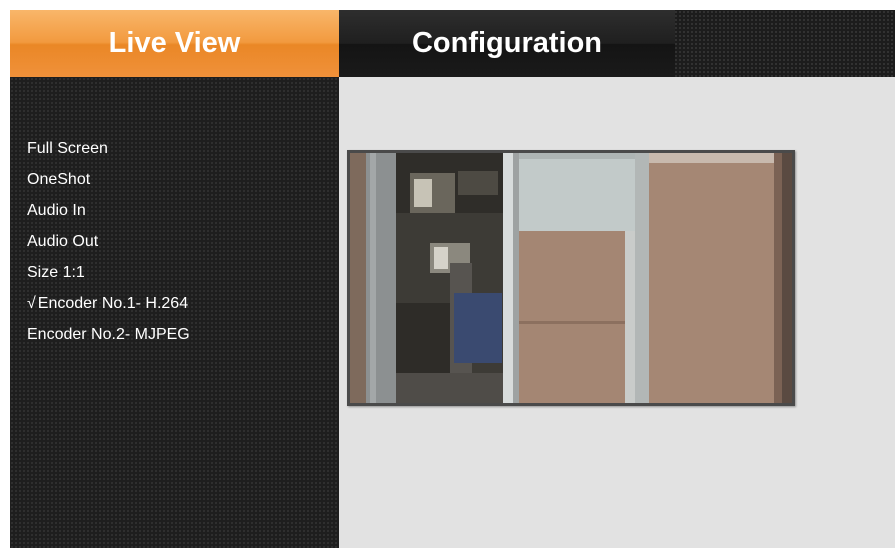 The height and width of the screenshot is (548, 895). Describe the element at coordinates (507, 43) in the screenshot. I see `tab-configuration: Configuration` at that location.